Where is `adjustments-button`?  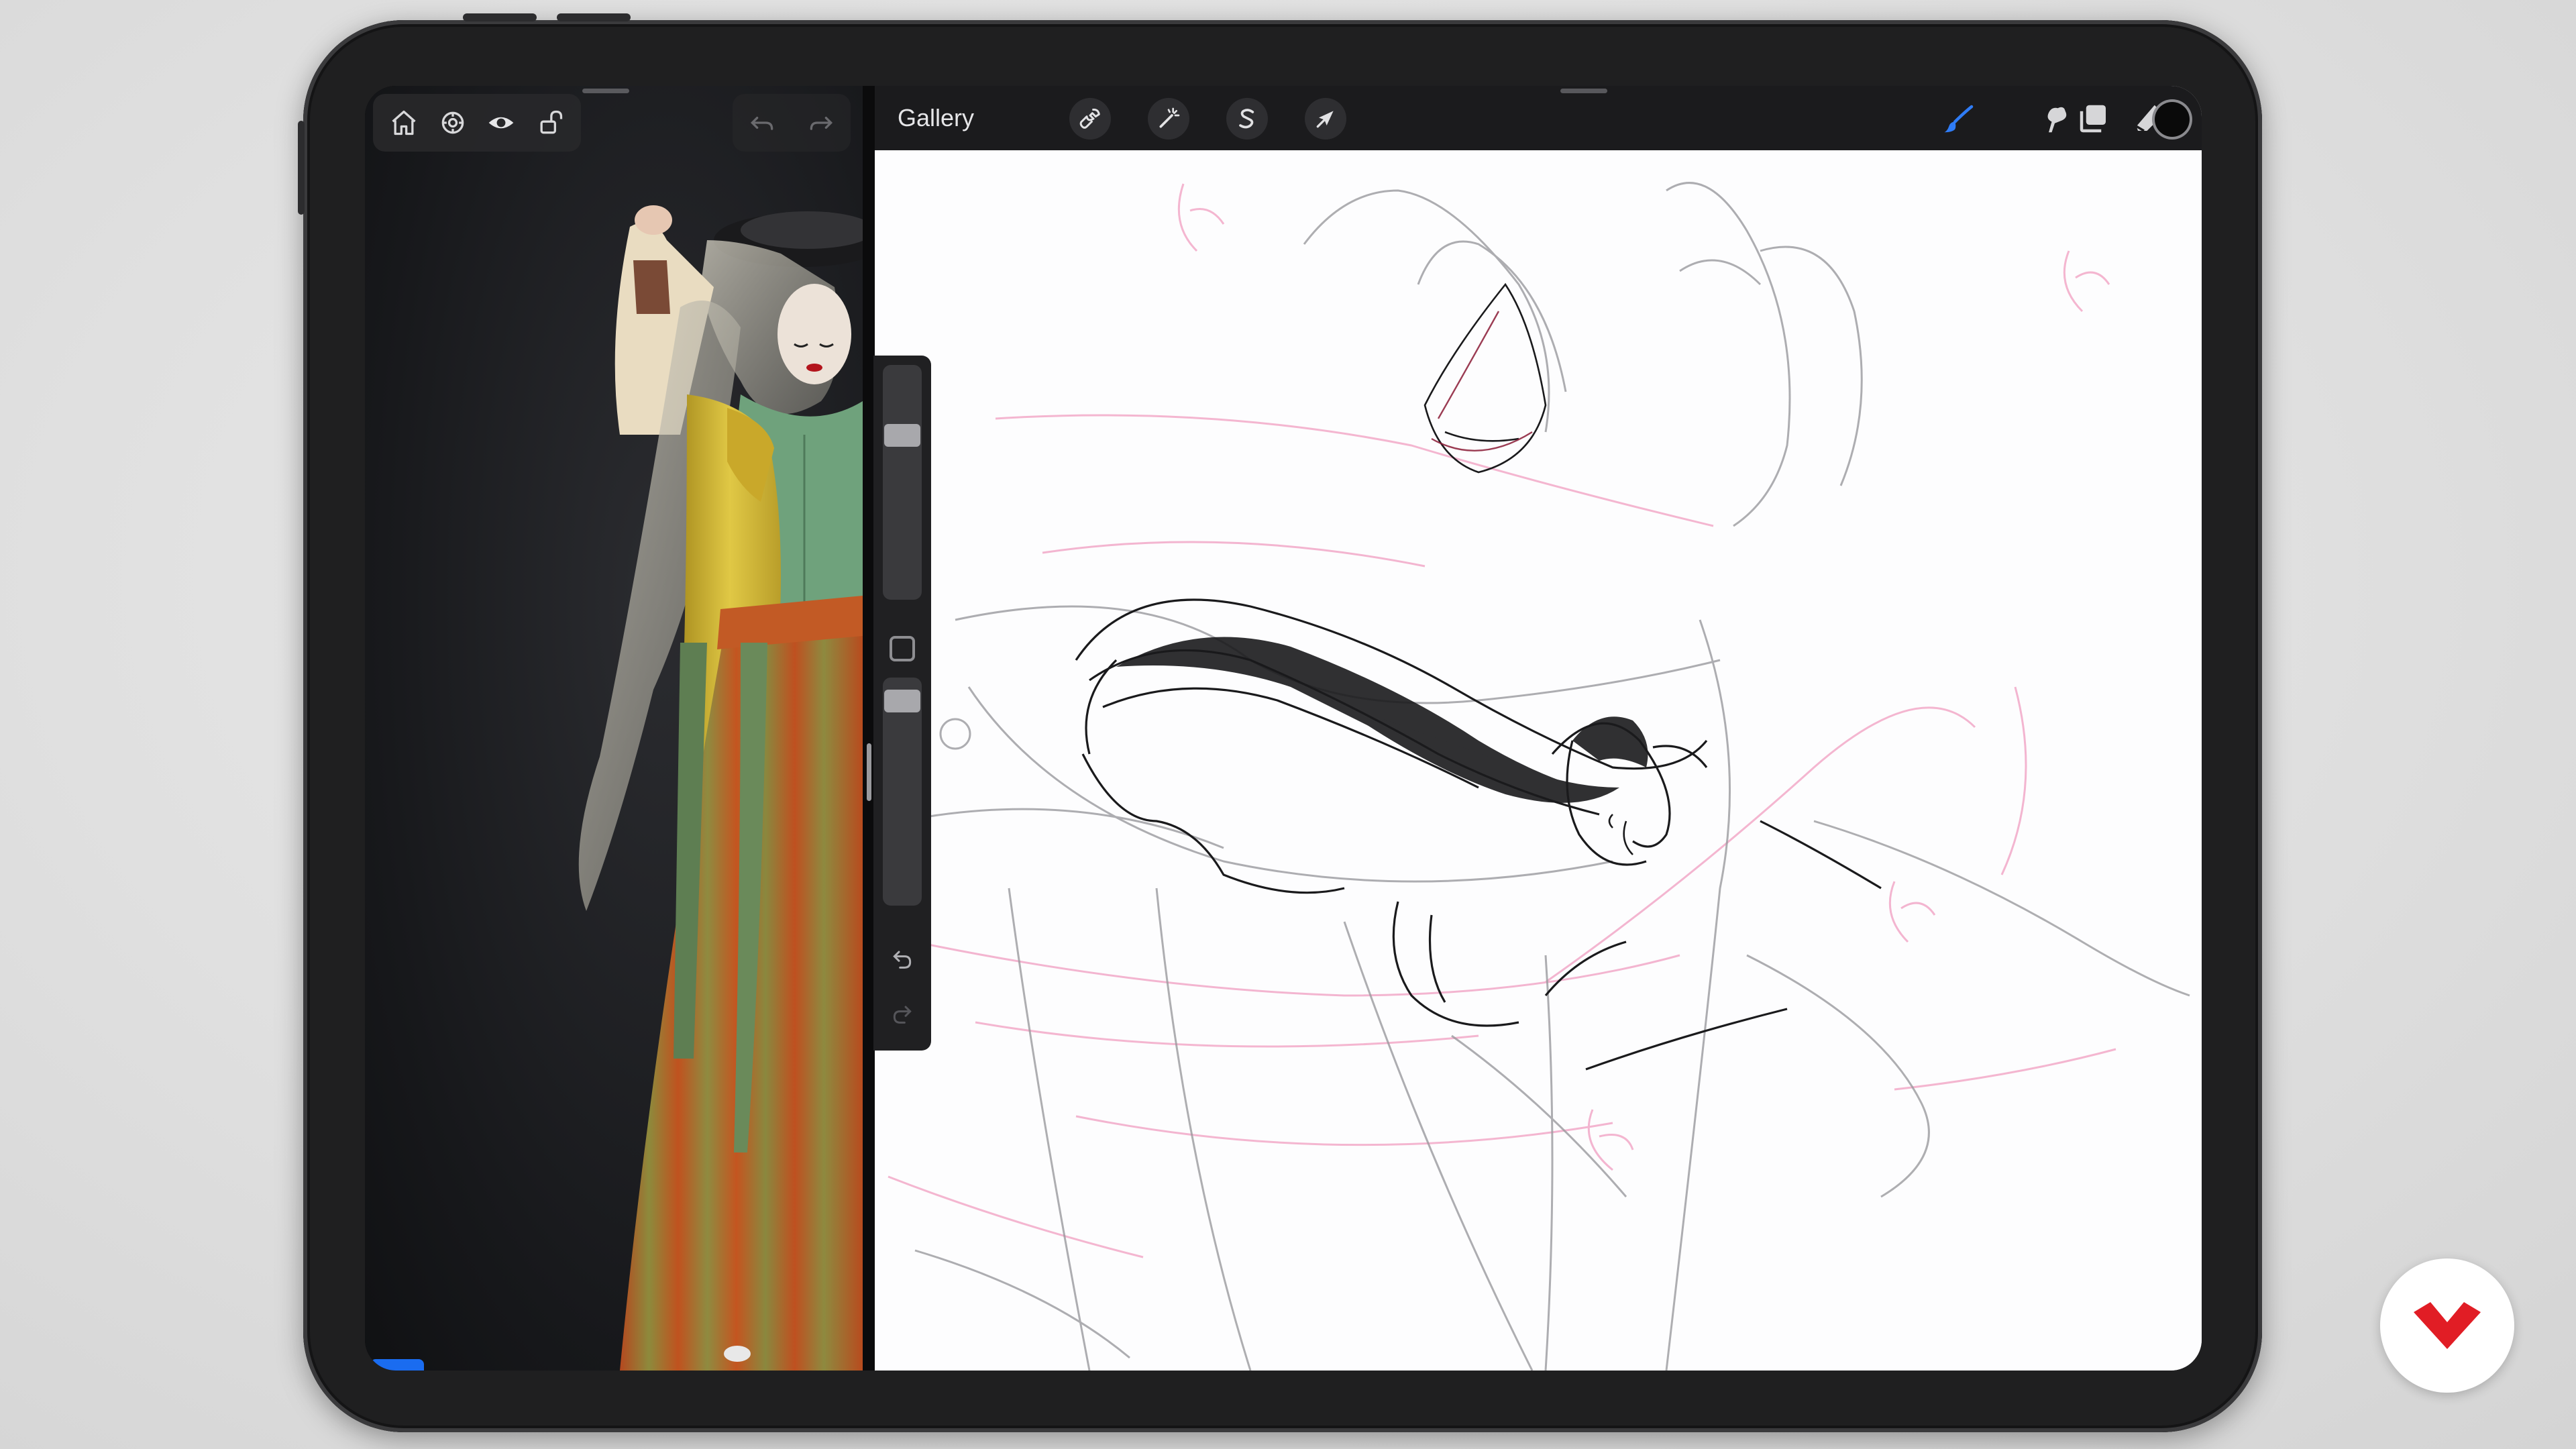
adjustments-button is located at coordinates (1168, 119).